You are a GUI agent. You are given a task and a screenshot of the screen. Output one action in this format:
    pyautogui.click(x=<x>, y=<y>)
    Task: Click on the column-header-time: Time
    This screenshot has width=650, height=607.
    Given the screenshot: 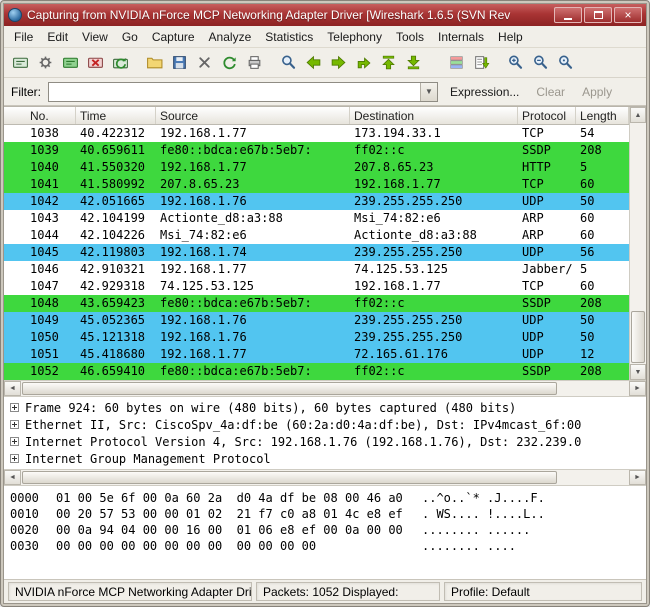 What is the action you would take?
    pyautogui.click(x=116, y=115)
    